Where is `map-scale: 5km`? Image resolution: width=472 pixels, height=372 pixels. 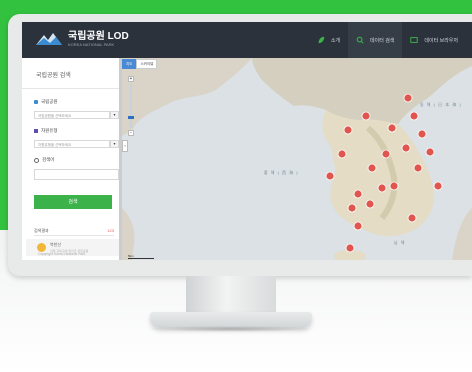 map-scale: 5km is located at coordinates (141, 256).